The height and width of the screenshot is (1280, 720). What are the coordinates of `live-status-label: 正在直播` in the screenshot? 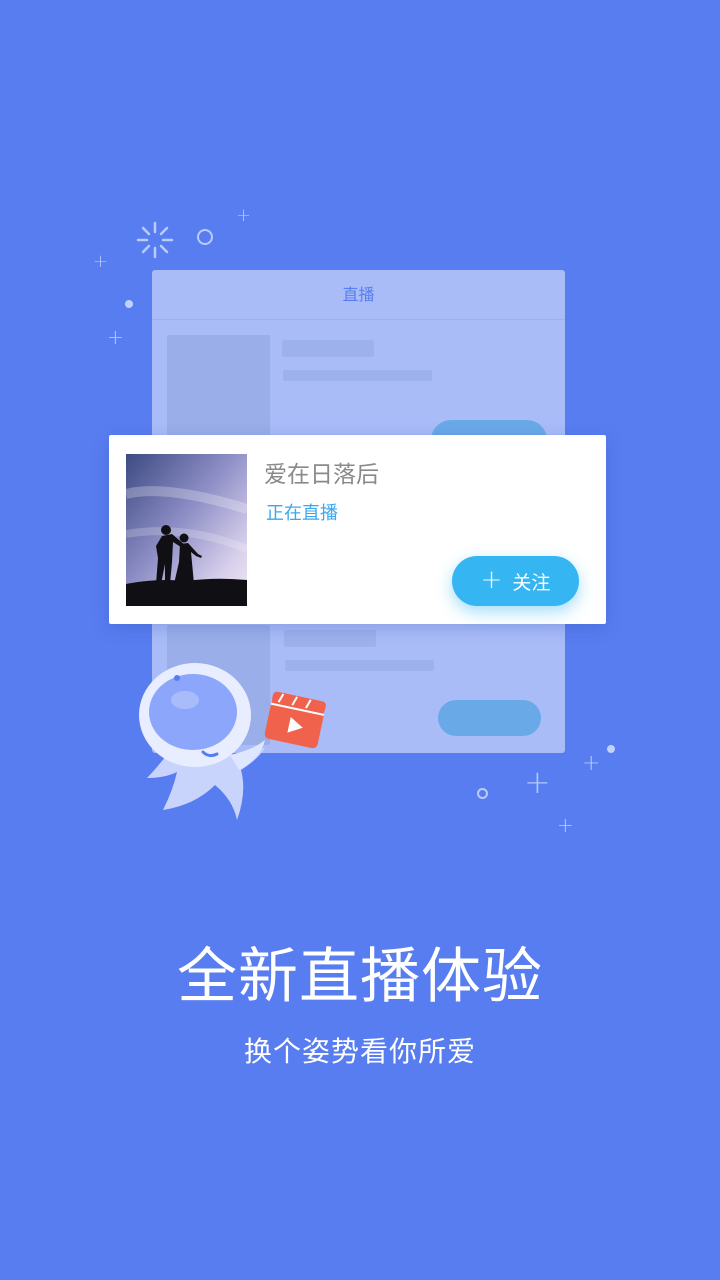 It's located at (302, 513).